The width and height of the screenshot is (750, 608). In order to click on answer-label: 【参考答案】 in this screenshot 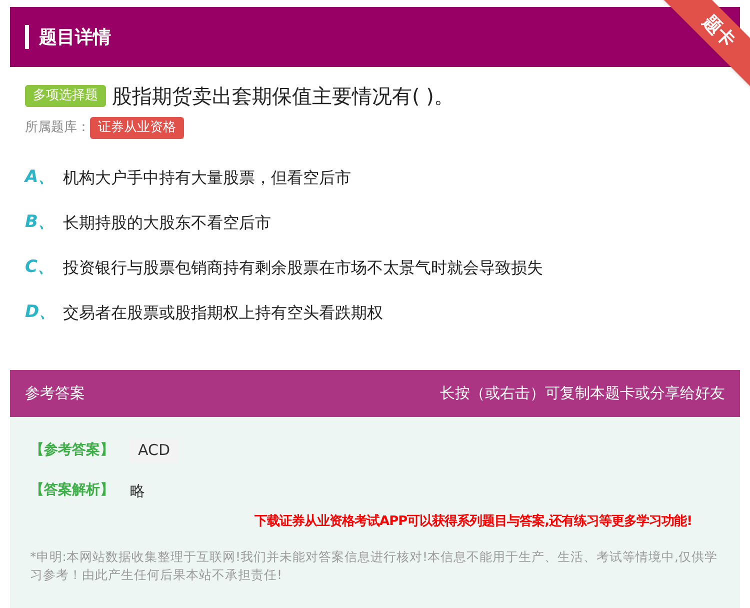, I will do `click(72, 450)`.